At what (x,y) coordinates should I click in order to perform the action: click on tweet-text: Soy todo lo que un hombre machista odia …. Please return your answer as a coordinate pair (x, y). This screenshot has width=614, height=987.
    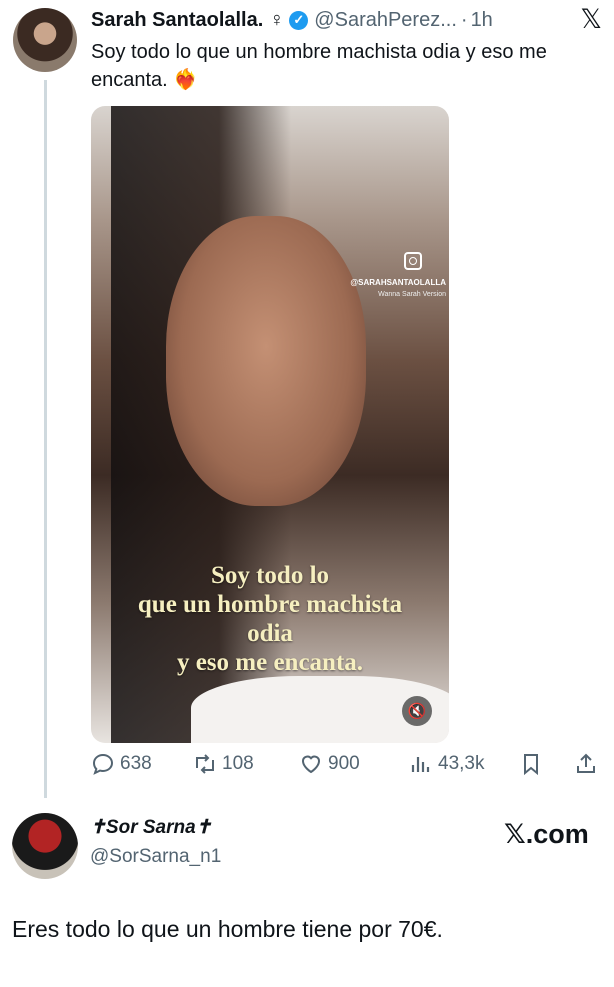
    Looking at the image, I should click on (348, 66).